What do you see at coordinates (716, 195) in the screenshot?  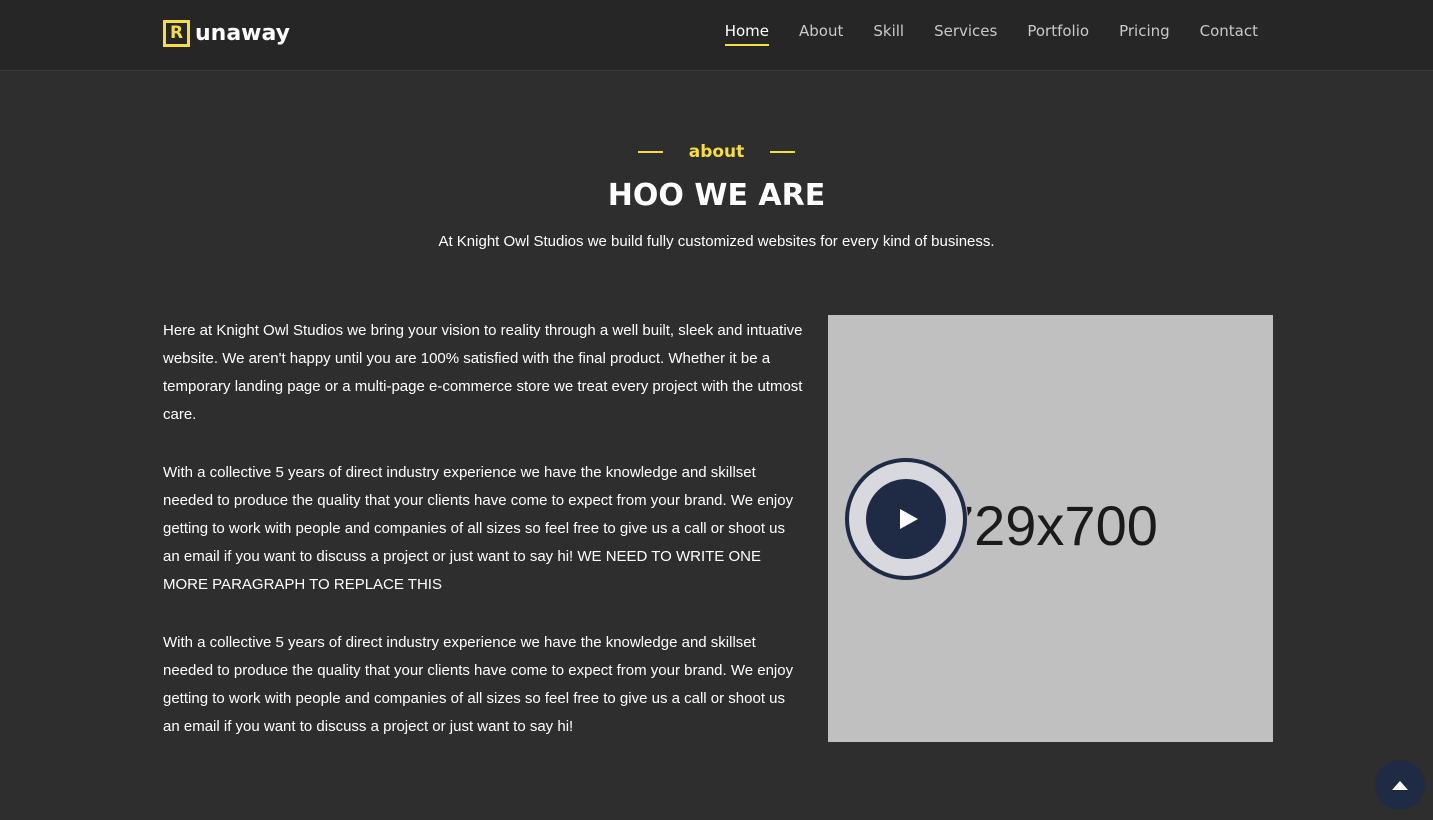 I see `section-title: HOO WE ARE` at bounding box center [716, 195].